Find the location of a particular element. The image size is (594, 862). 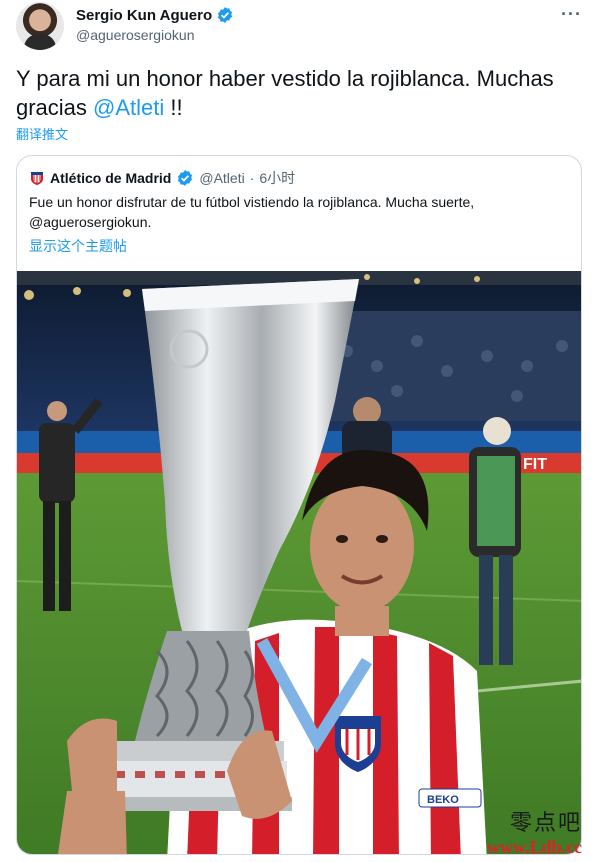

sponsor-patch-text: BEKO is located at coordinates (443, 800).